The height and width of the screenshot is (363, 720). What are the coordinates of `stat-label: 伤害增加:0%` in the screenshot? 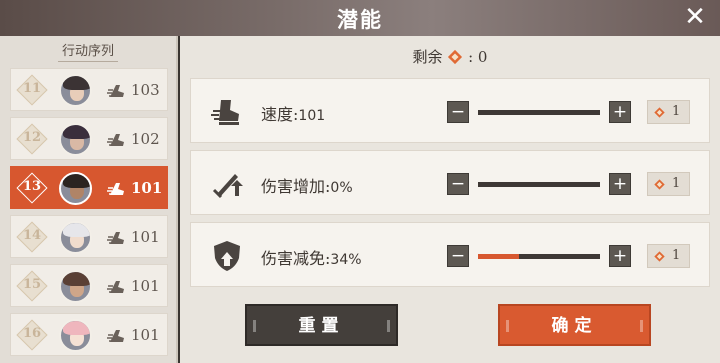 It's located at (307, 186).